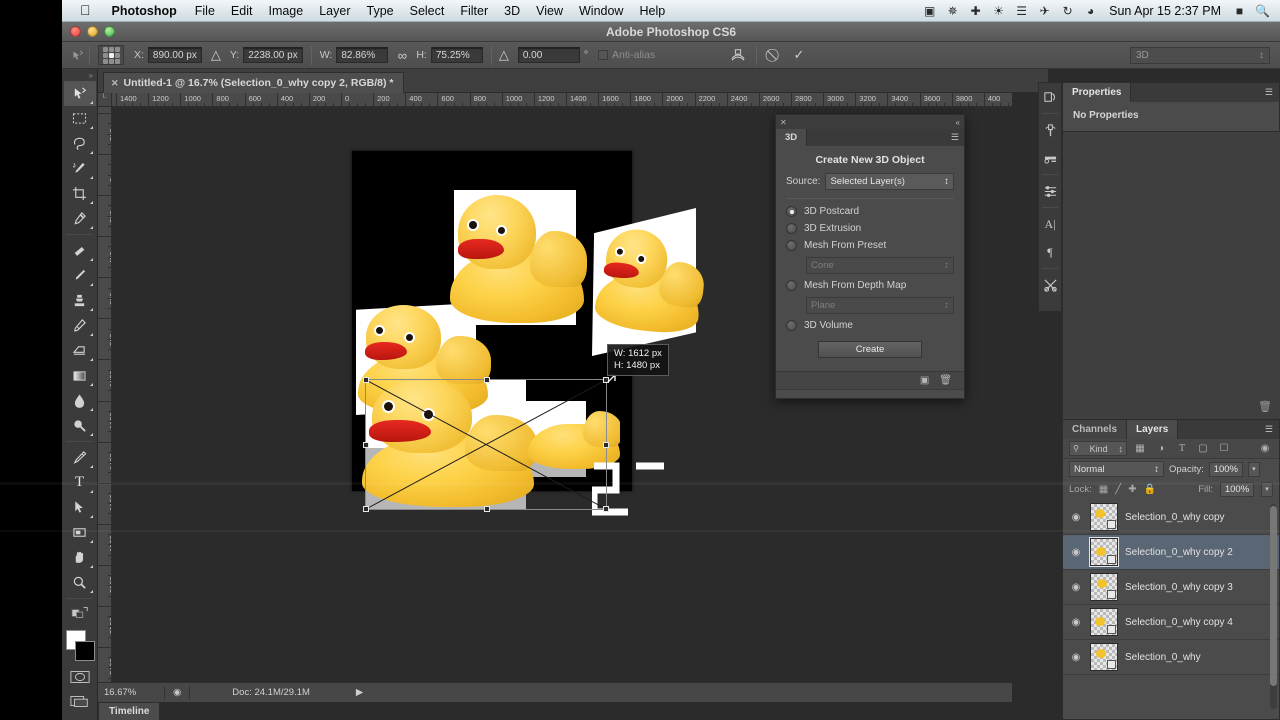  What do you see at coordinates (1132, 489) in the screenshot?
I see `lock-position-icon: ✚` at bounding box center [1132, 489].